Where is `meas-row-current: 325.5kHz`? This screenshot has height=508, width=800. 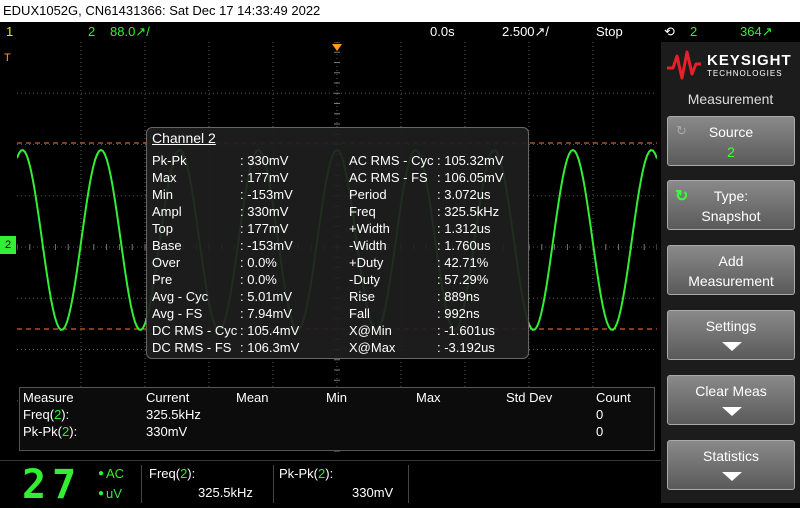 meas-row-current: 325.5kHz is located at coordinates (173, 414).